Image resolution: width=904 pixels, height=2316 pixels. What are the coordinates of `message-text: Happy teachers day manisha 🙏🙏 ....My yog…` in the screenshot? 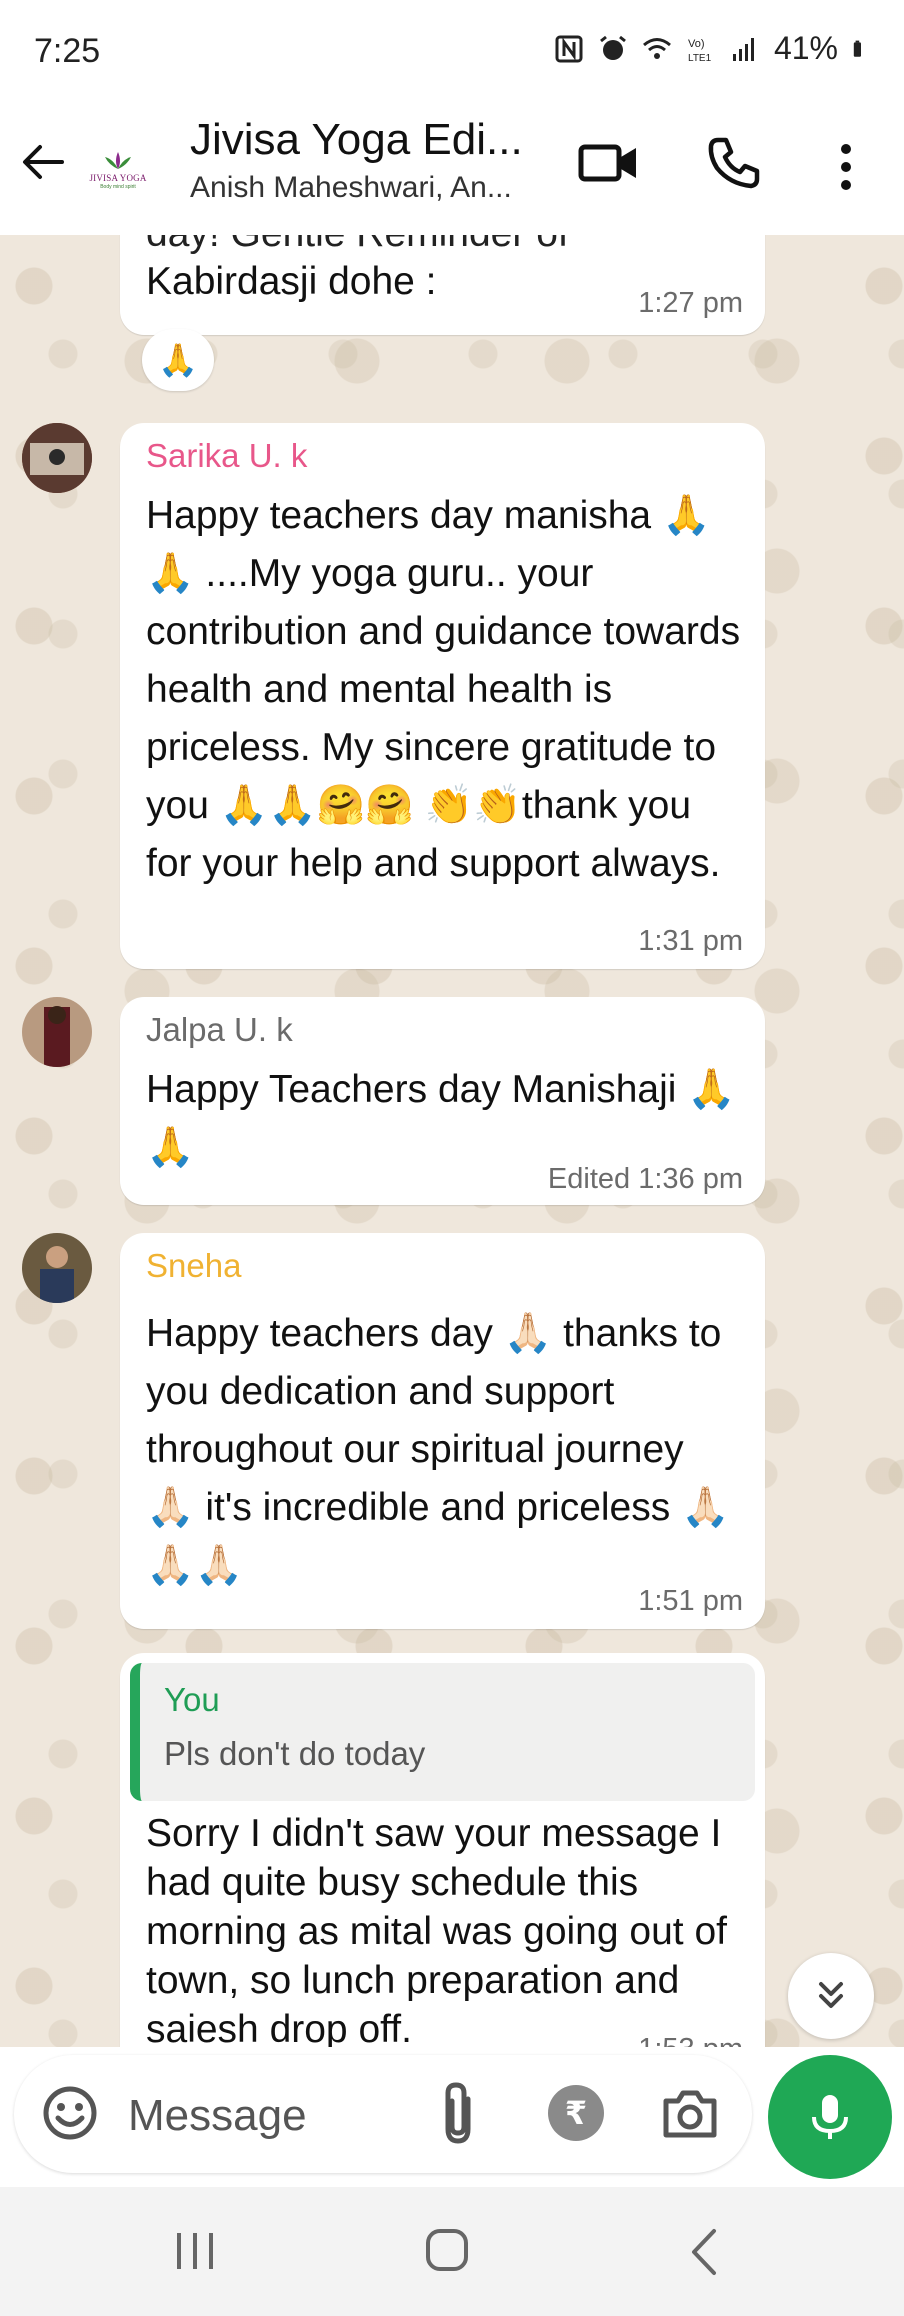 It's located at (443, 689).